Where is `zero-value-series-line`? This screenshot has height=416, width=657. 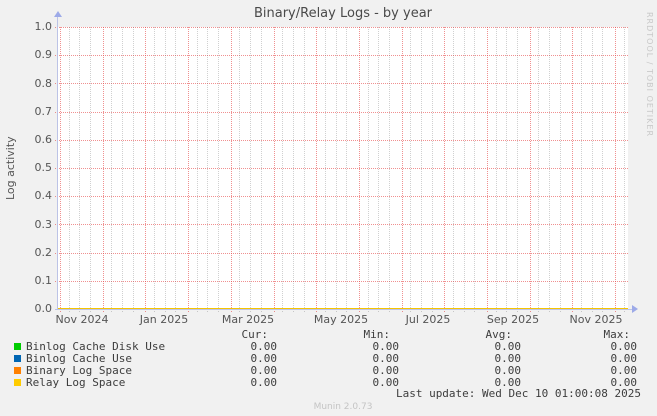
zero-value-series-line is located at coordinates (343, 308).